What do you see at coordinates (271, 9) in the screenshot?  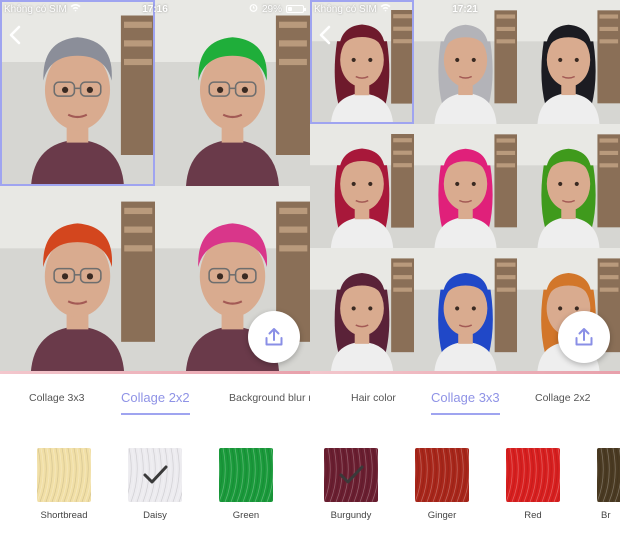 I see `battery-percent: 29%` at bounding box center [271, 9].